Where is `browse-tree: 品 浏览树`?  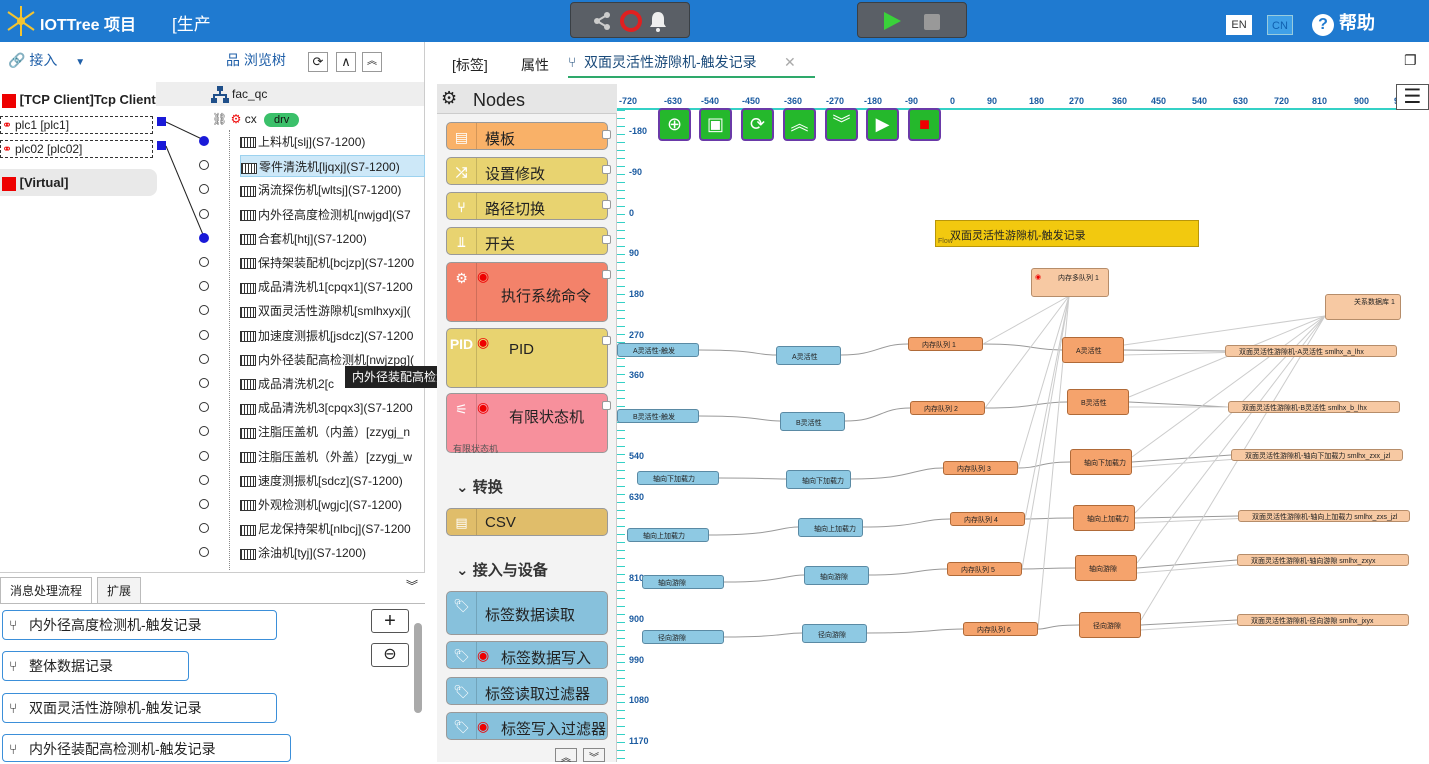
browse-tree: 品 浏览树 is located at coordinates (256, 60).